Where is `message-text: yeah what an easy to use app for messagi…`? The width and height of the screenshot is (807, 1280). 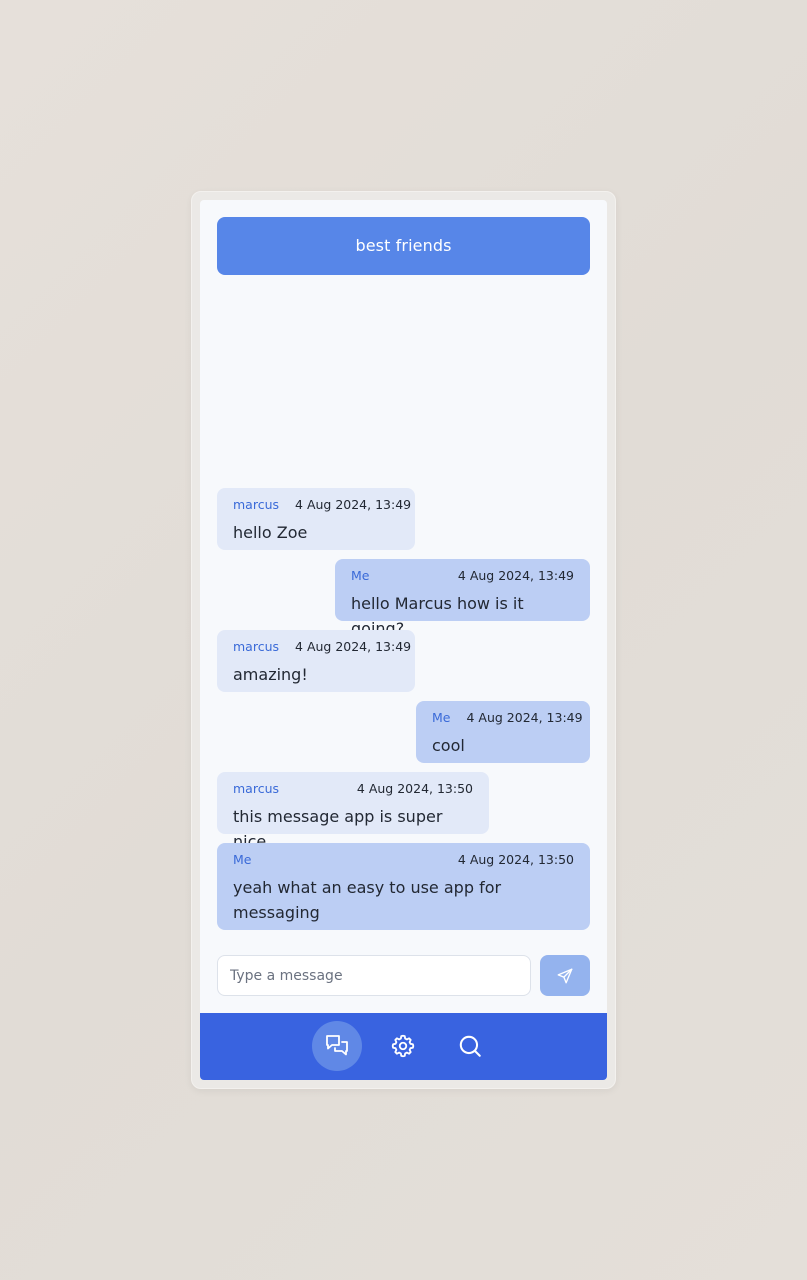
message-text: yeah what an easy to use app for messagi… is located at coordinates (367, 900).